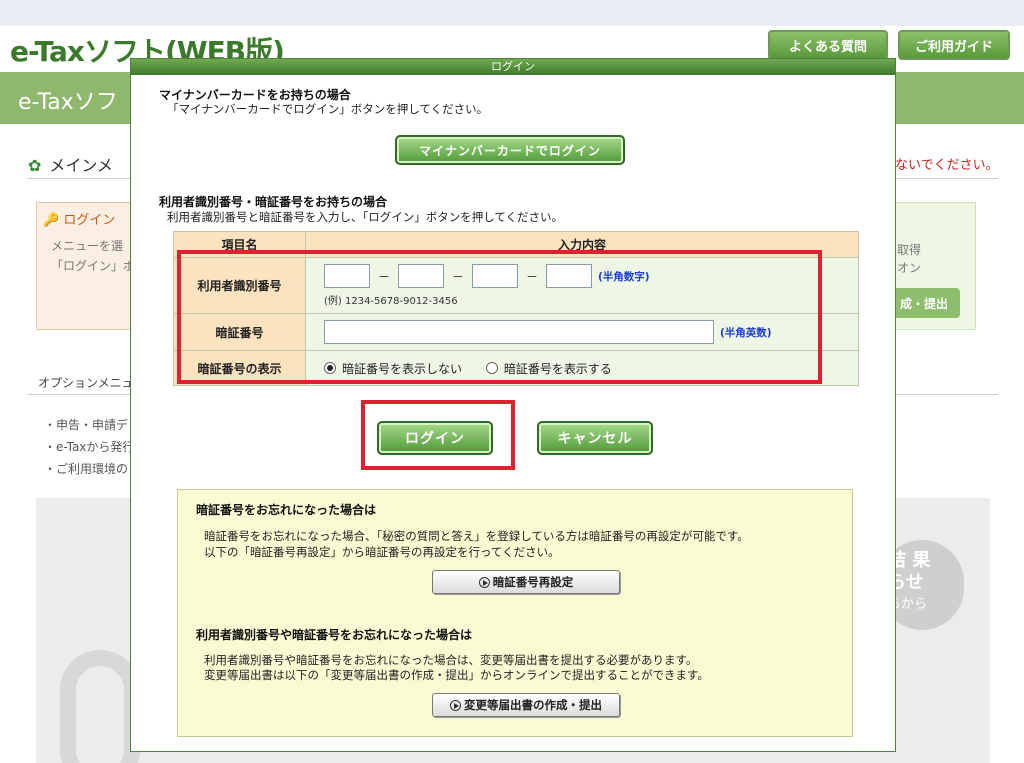 Image resolution: width=1024 pixels, height=763 pixels. I want to click on browser-top-strip, so click(512, 13).